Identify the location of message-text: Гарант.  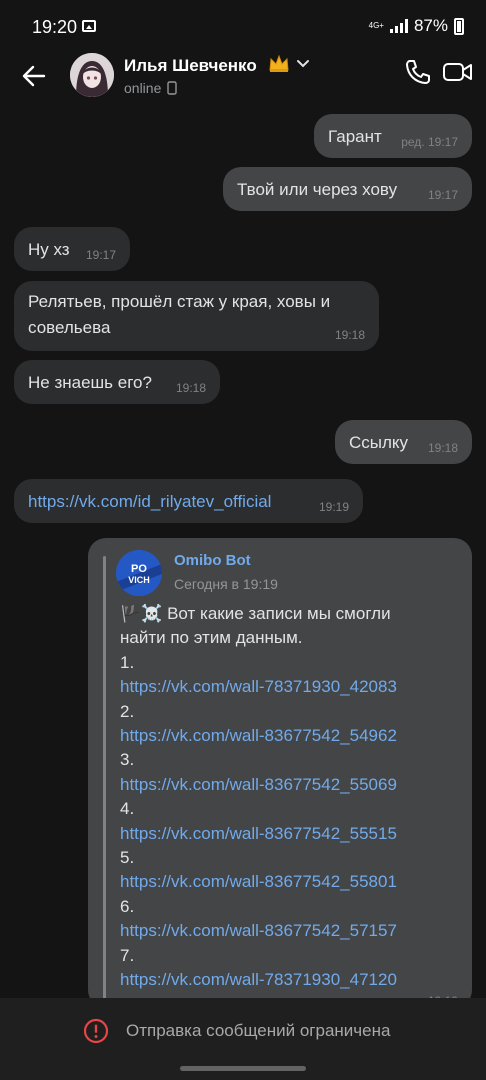
(355, 136).